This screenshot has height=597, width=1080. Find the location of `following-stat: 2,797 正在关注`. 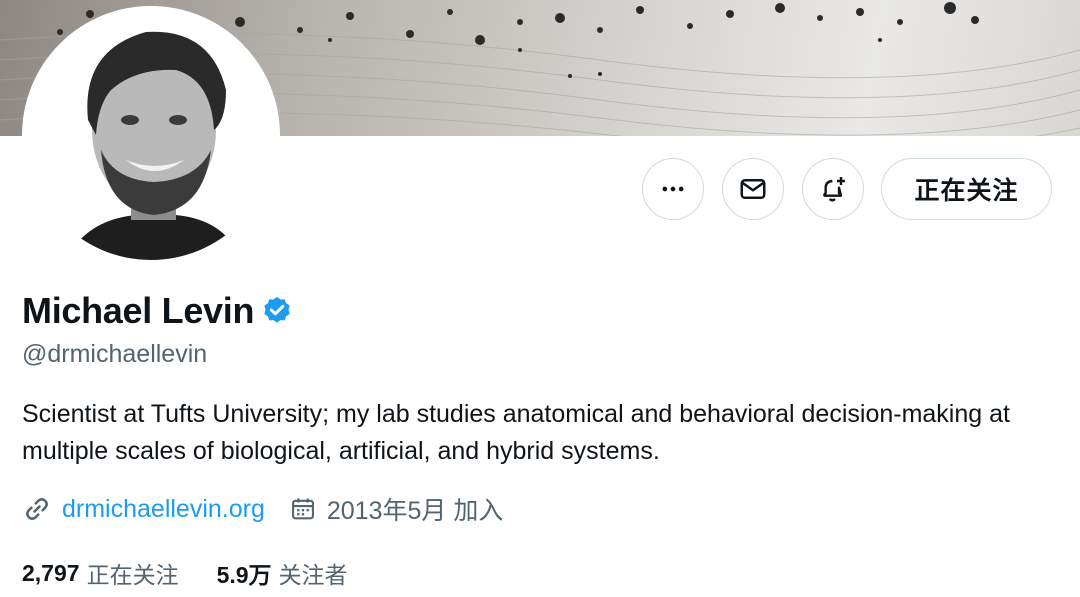

following-stat: 2,797 正在关注 is located at coordinates (100, 573).